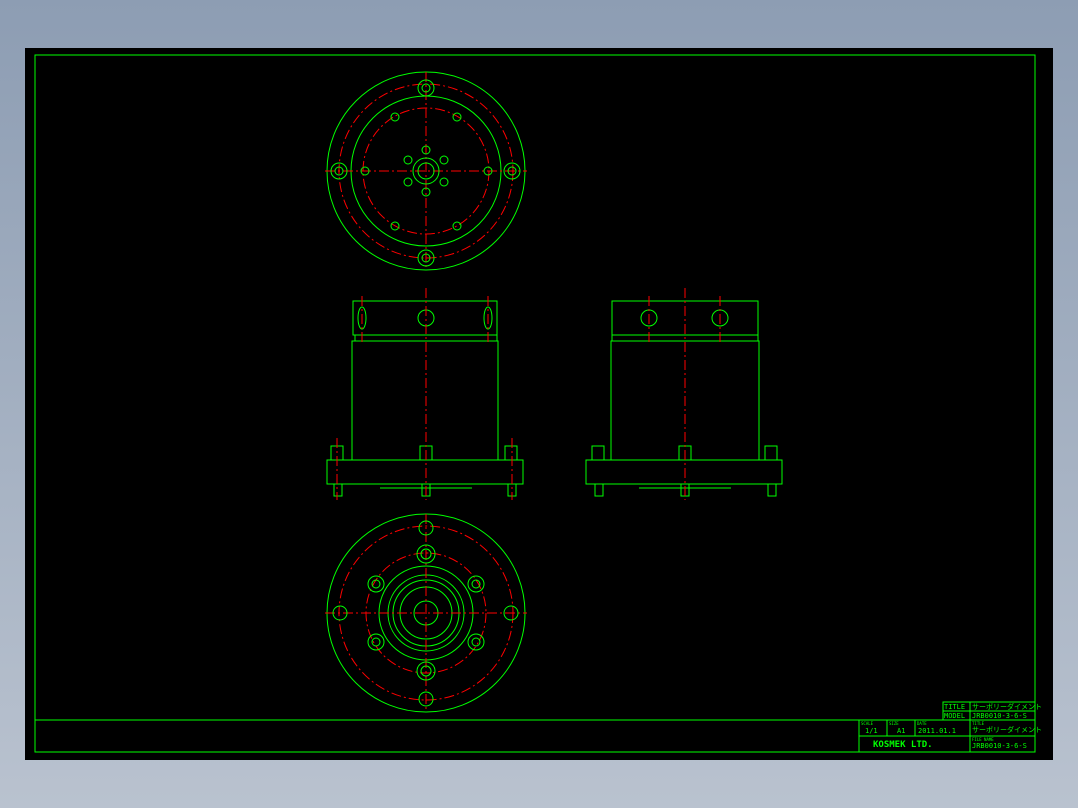 This screenshot has width=1078, height=808. Describe the element at coordinates (426, 613) in the screenshot. I see `bottom-view` at that location.